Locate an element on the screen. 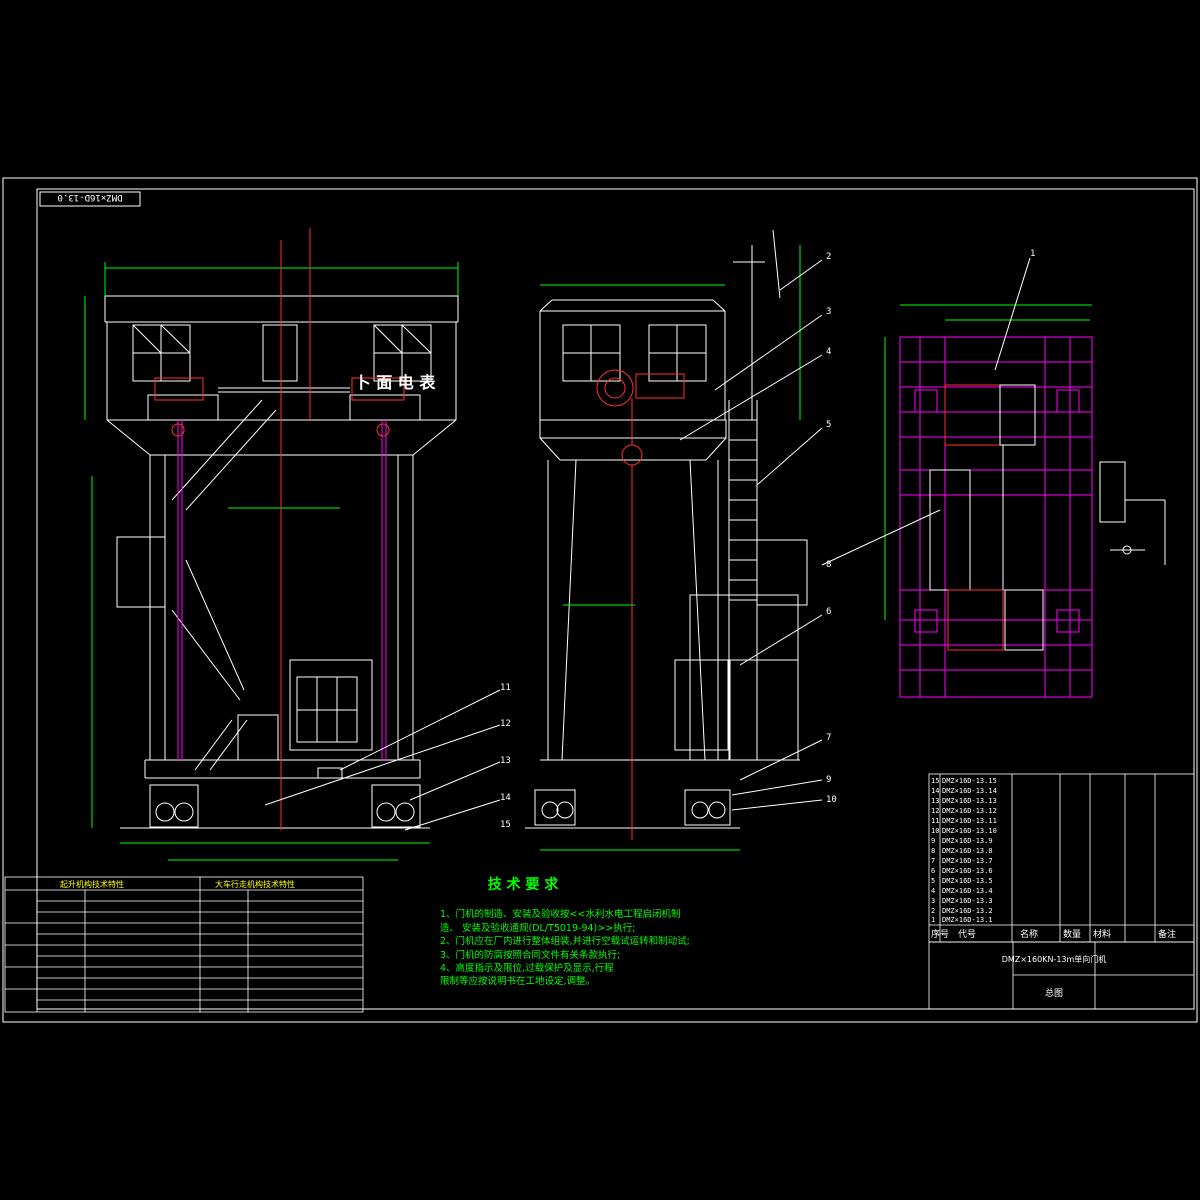 Image resolution: width=1200 pixels, height=1200 pixels. callout-1: 1 is located at coordinates (1032, 254).